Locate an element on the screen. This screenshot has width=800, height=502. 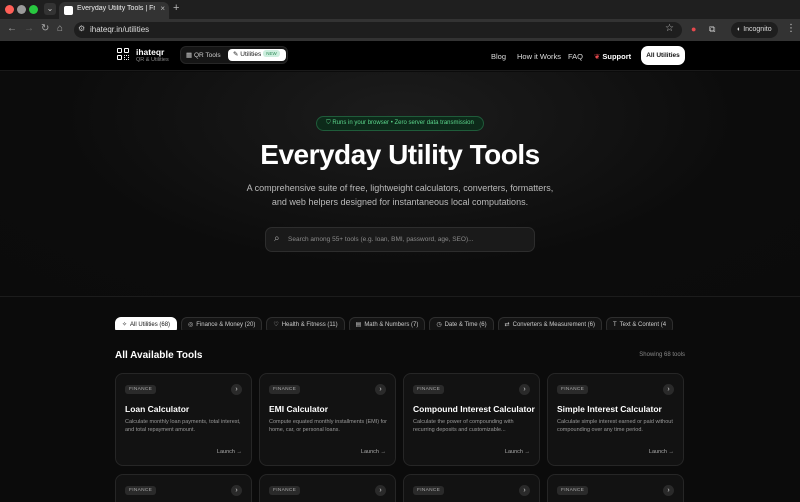
nav-faq-link: FAQ is located at coordinates (575, 56).